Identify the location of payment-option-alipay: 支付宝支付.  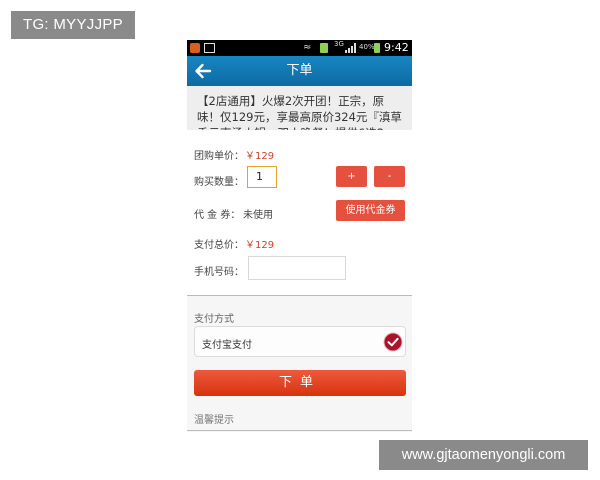
(300, 341).